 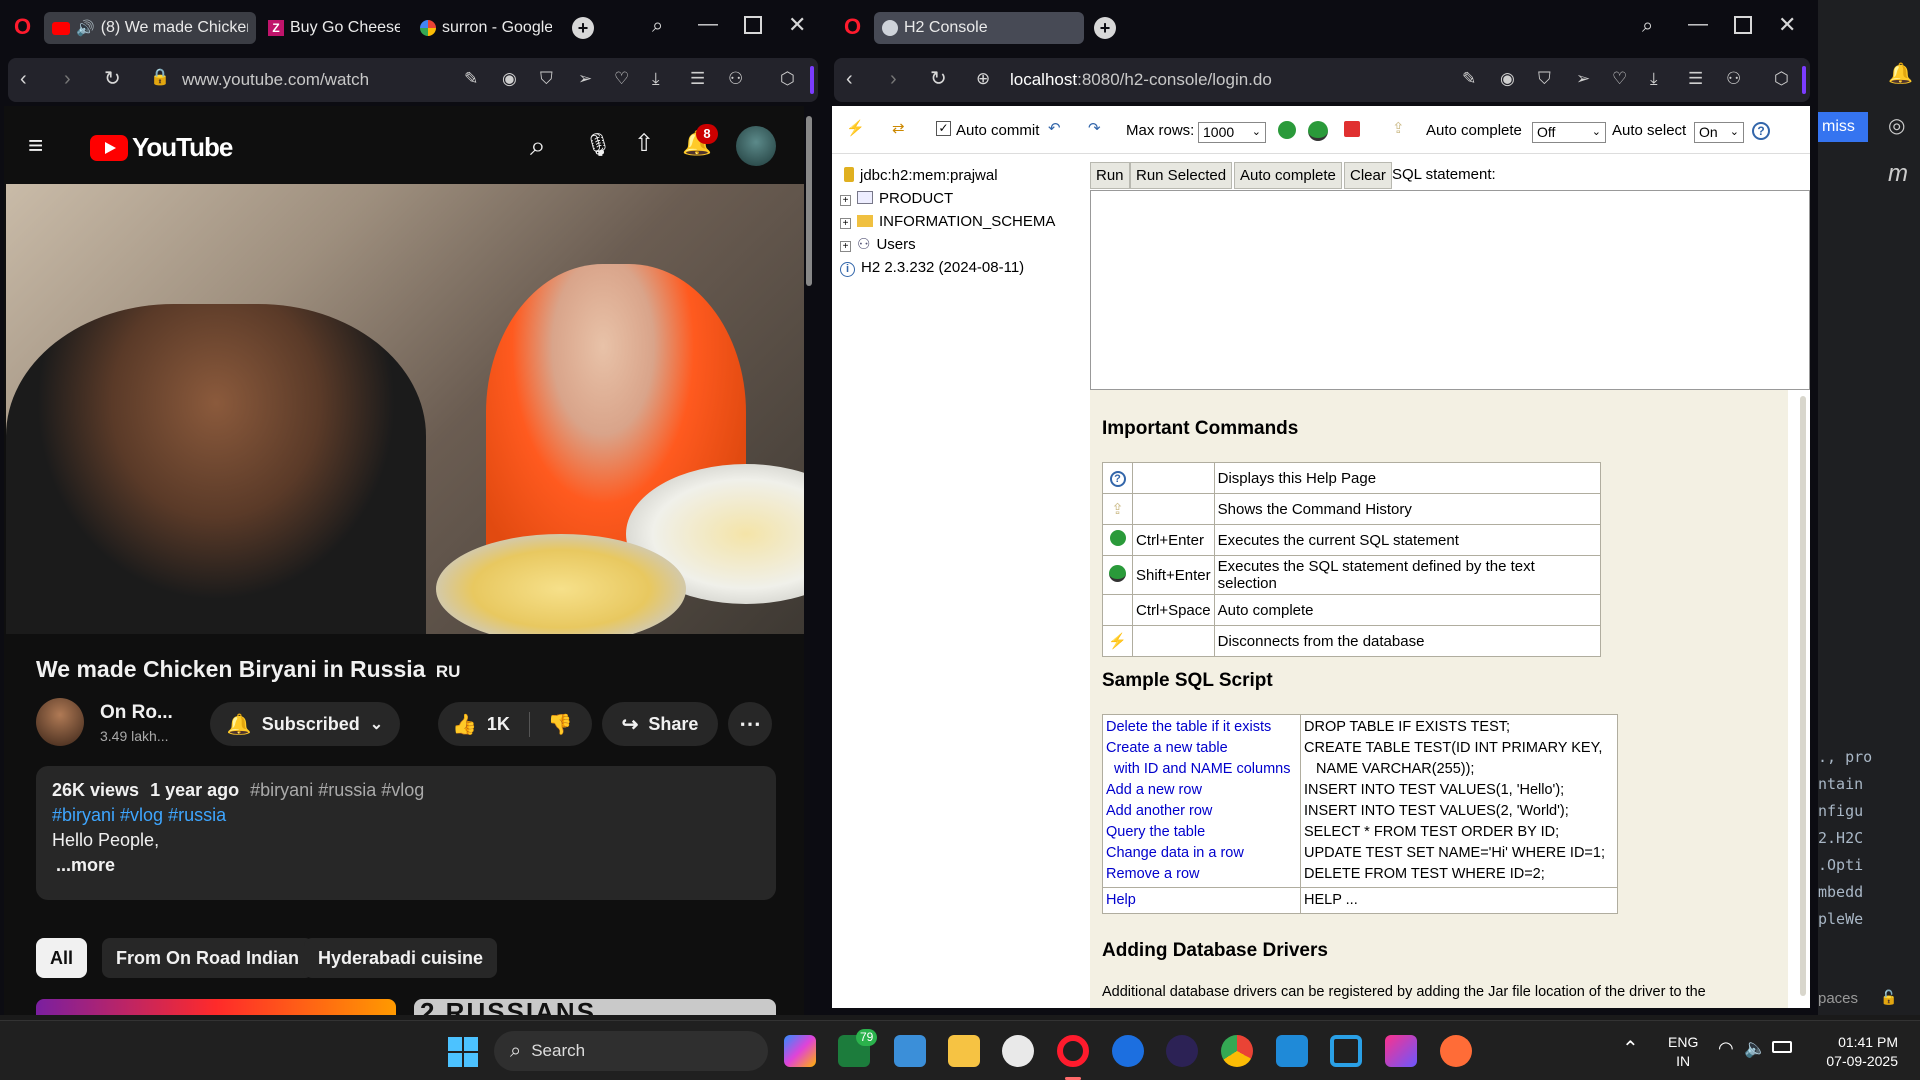 I want to click on app-store-icon, so click(x=1128, y=1051).